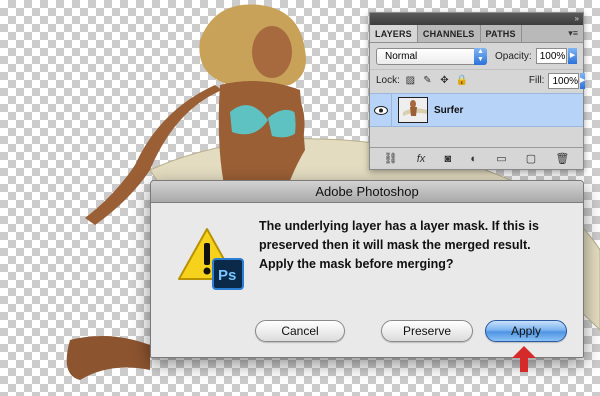 This screenshot has height=396, width=600. I want to click on panel-footer: ⛓ fx ◙ ◐ ▭ ▢ 🗑, so click(476, 158).